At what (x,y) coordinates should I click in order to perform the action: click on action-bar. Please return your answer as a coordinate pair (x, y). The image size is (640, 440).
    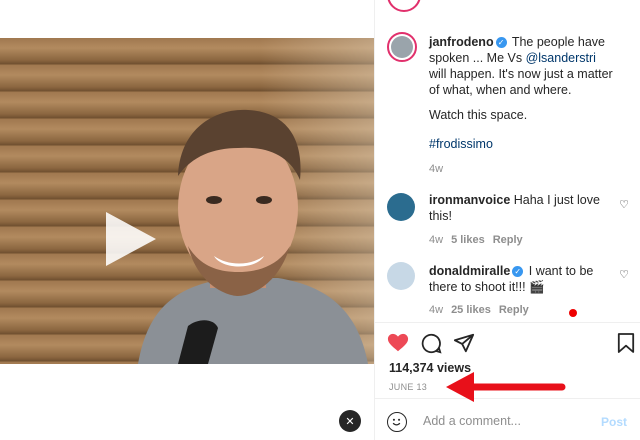
    Looking at the image, I should click on (511, 344).